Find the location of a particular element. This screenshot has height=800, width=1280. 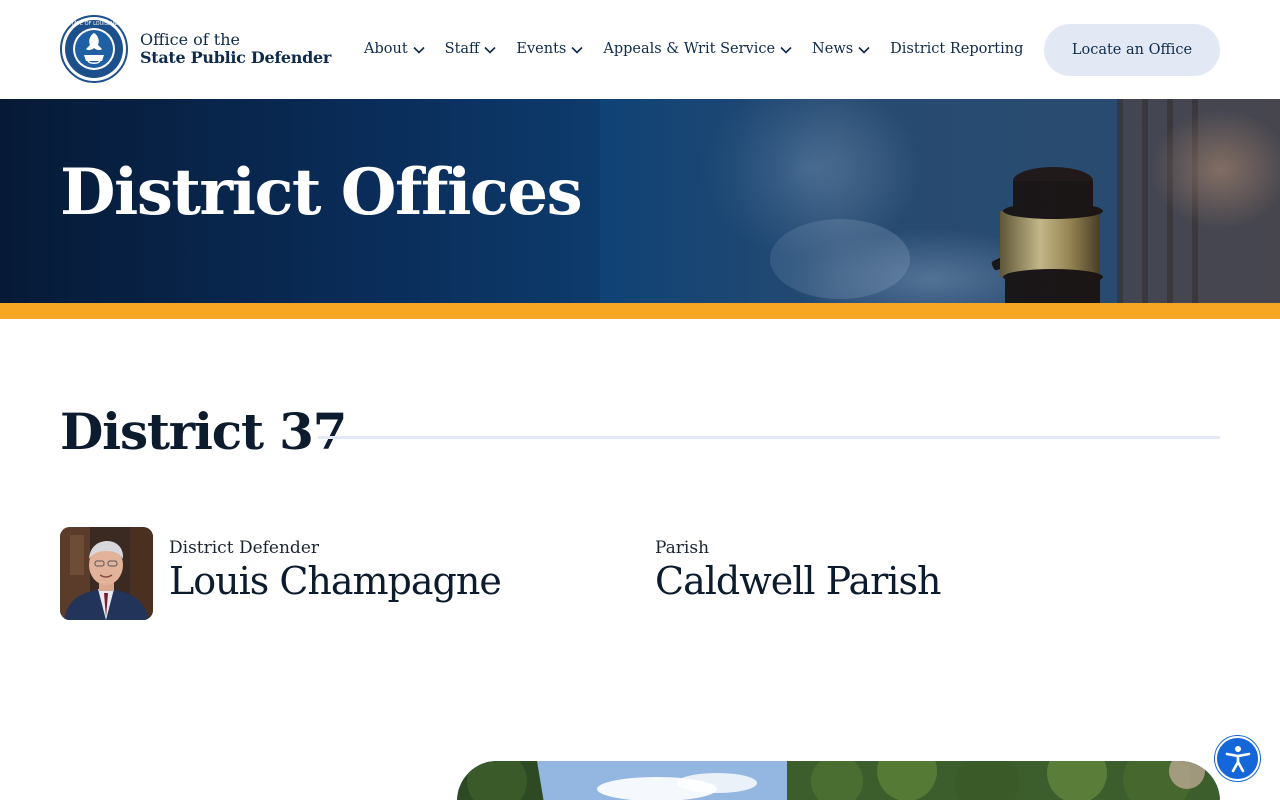

nav-item-label: About is located at coordinates (386, 49).